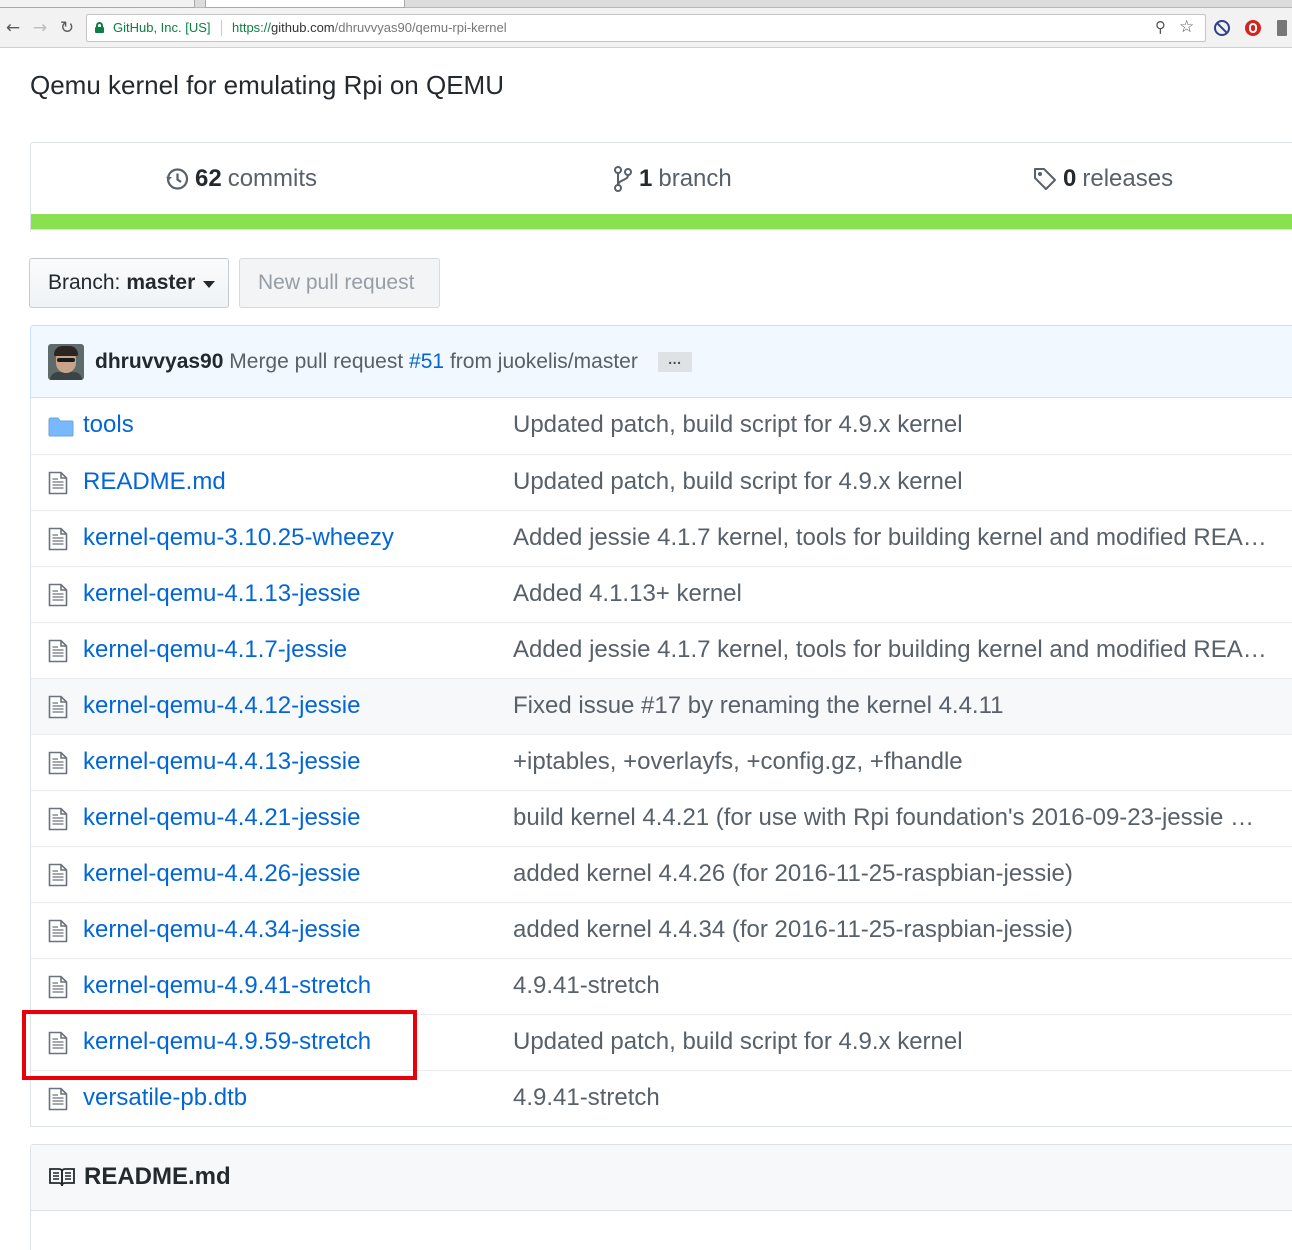 The width and height of the screenshot is (1292, 1250). What do you see at coordinates (221, 594) in the screenshot?
I see `file-name-link: kernel-qemu-4.1.13-jessie` at bounding box center [221, 594].